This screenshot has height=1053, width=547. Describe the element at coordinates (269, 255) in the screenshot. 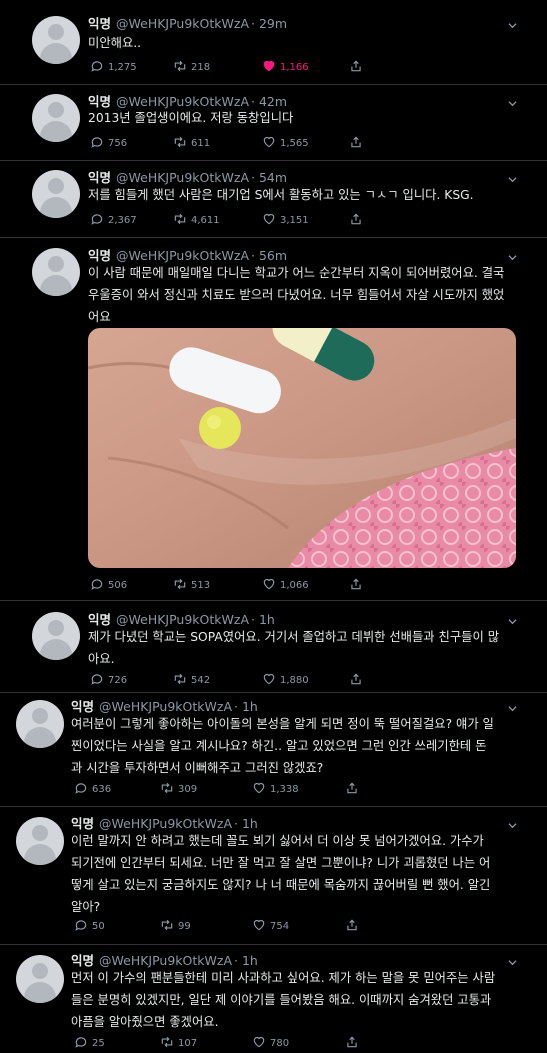

I see `timestamp: · 56m` at that location.